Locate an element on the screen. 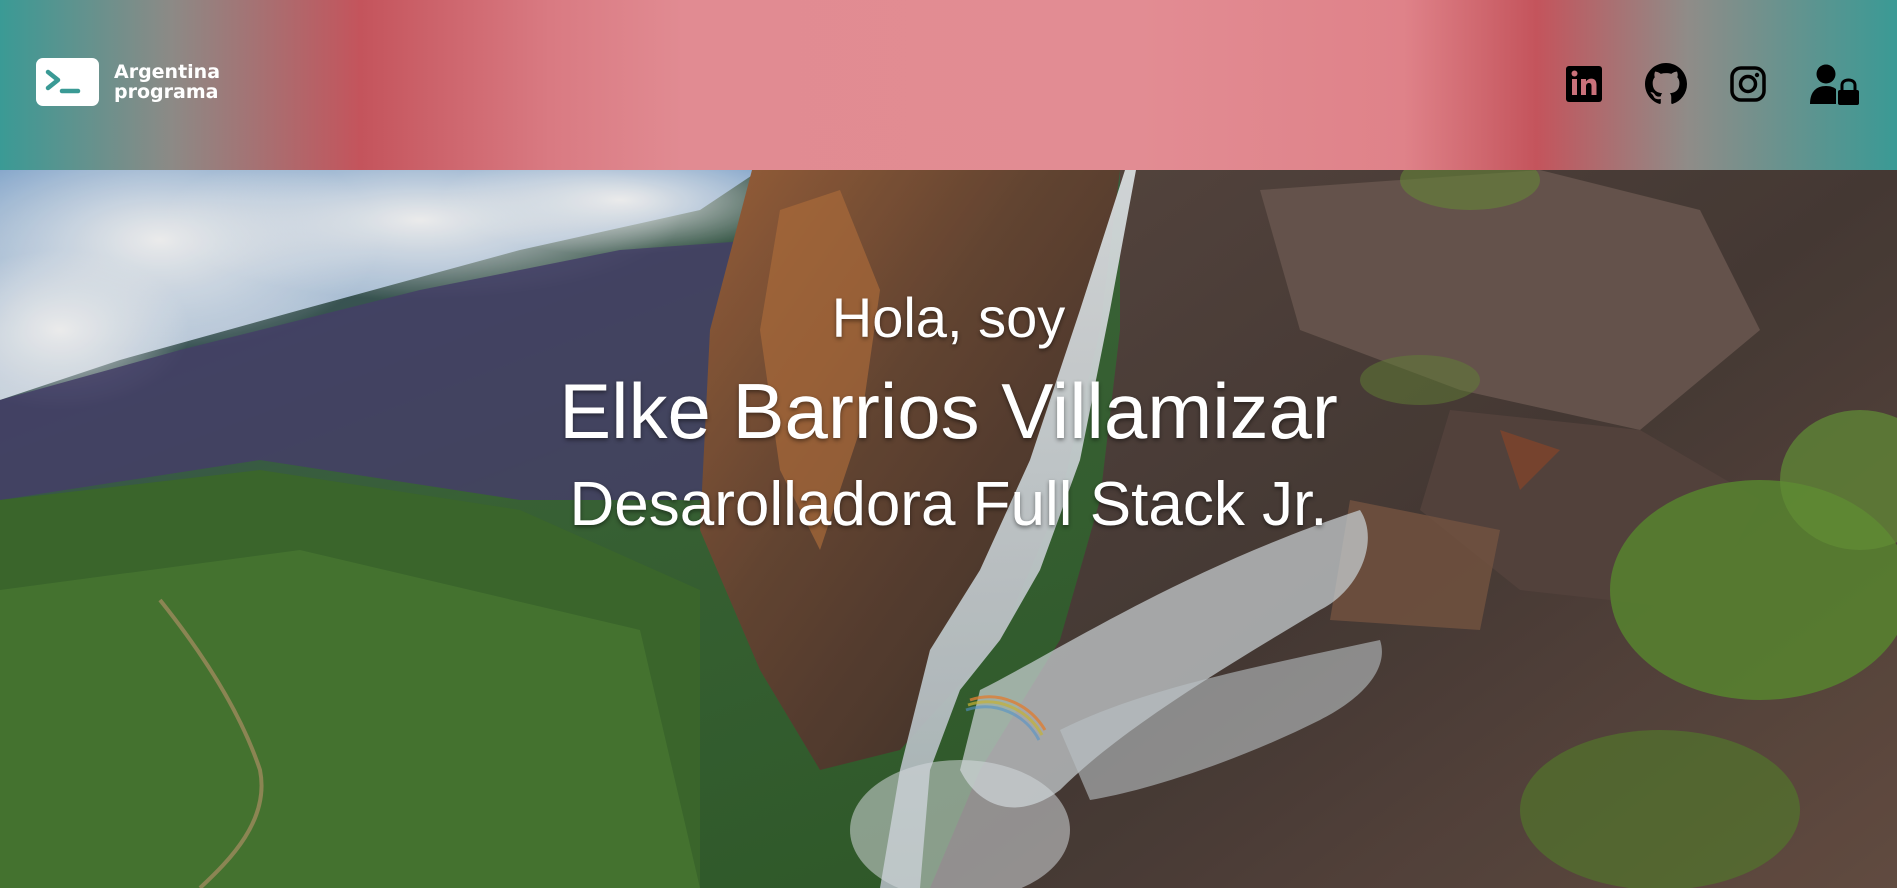  argentina-programa-logo: Argentina programa is located at coordinates (128, 82).